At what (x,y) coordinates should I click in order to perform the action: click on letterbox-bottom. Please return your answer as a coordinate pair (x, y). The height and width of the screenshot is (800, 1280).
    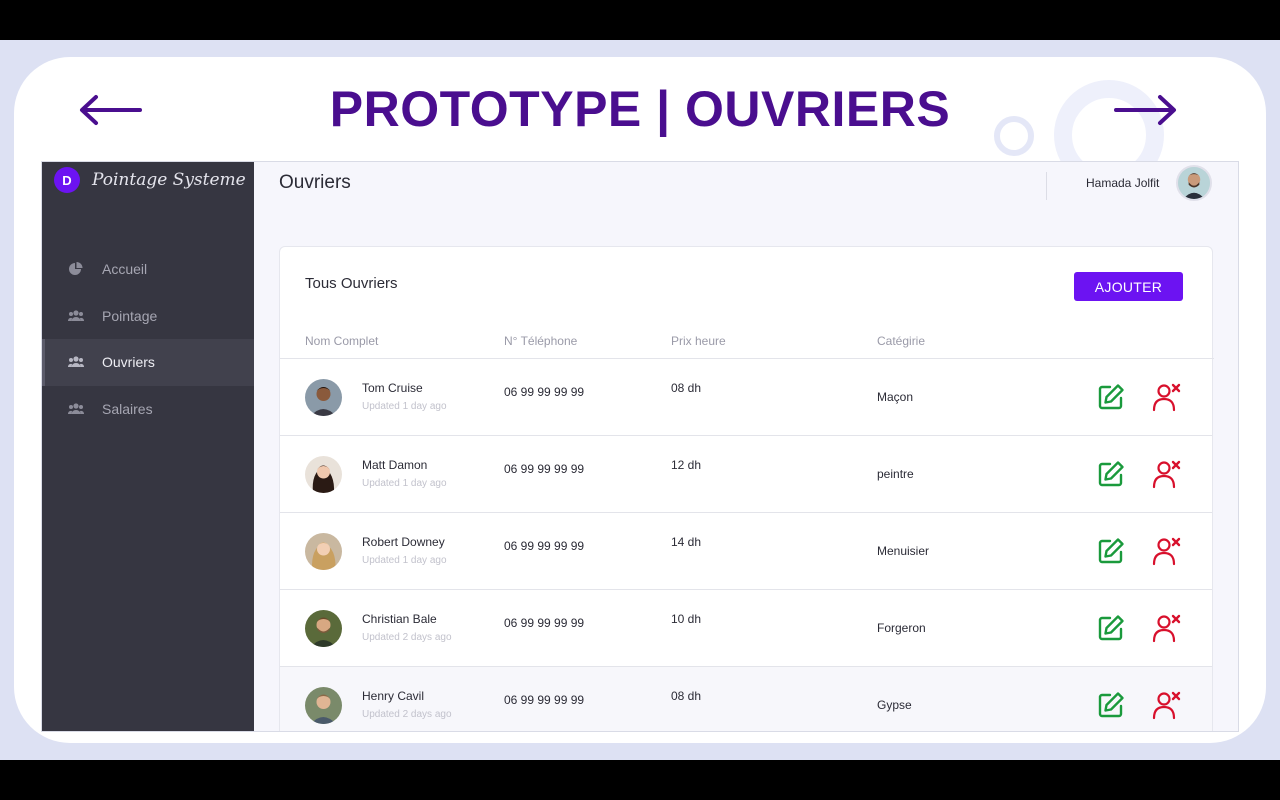
    Looking at the image, I should click on (640, 780).